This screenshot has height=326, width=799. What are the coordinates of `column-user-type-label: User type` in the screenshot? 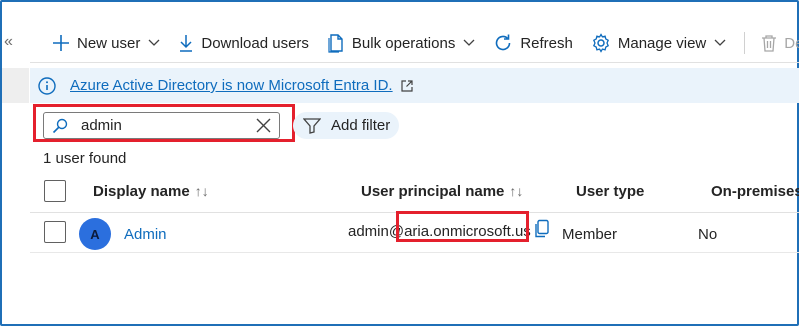 It's located at (610, 191).